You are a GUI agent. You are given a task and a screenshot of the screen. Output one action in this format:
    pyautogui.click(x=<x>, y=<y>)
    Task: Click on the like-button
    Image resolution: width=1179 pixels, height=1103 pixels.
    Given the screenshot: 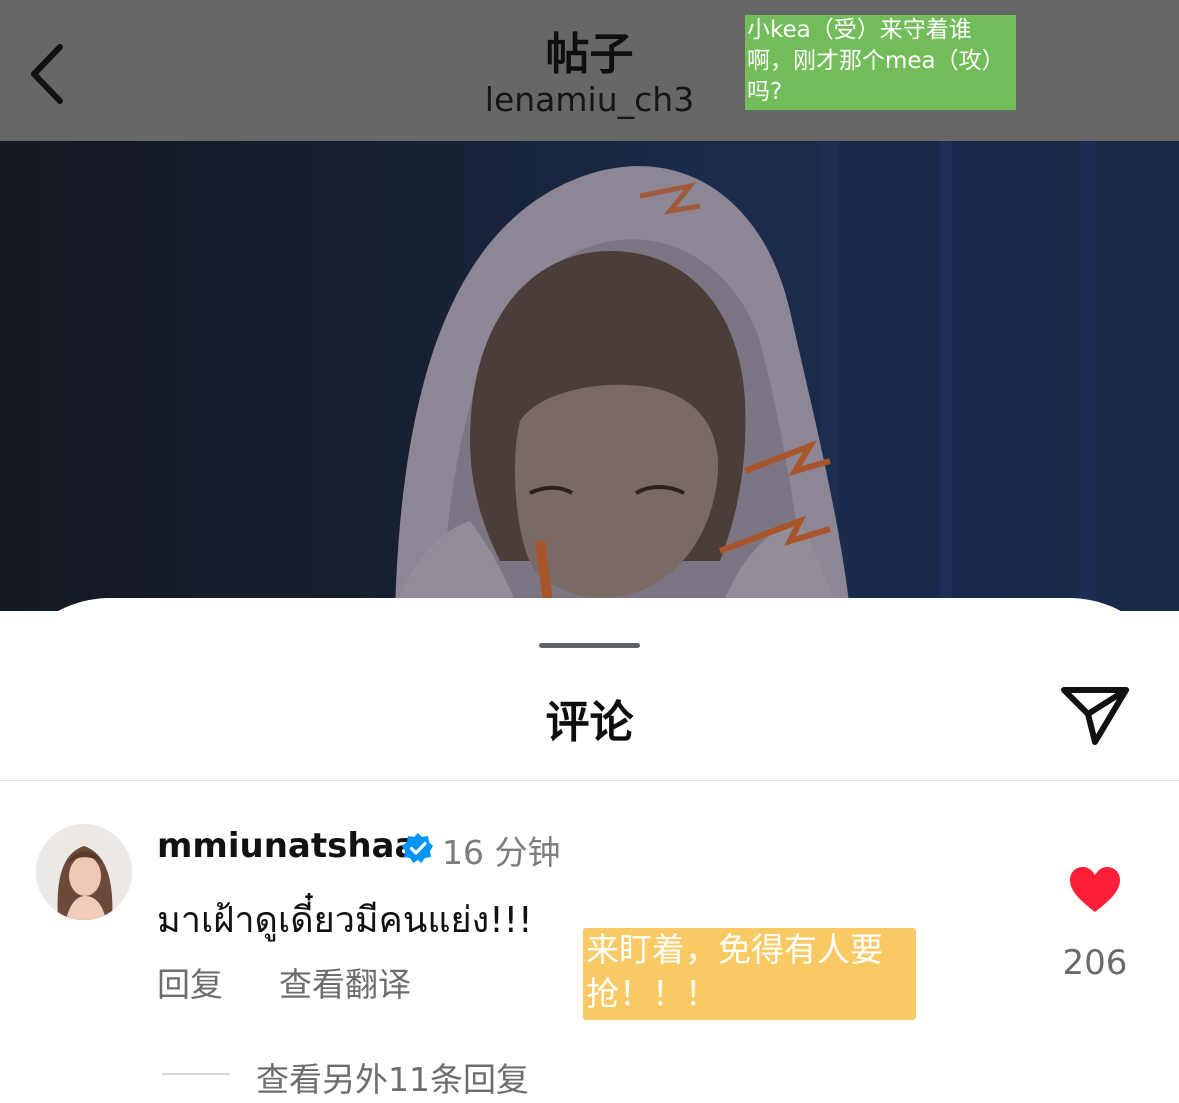 What is the action you would take?
    pyautogui.click(x=1095, y=890)
    